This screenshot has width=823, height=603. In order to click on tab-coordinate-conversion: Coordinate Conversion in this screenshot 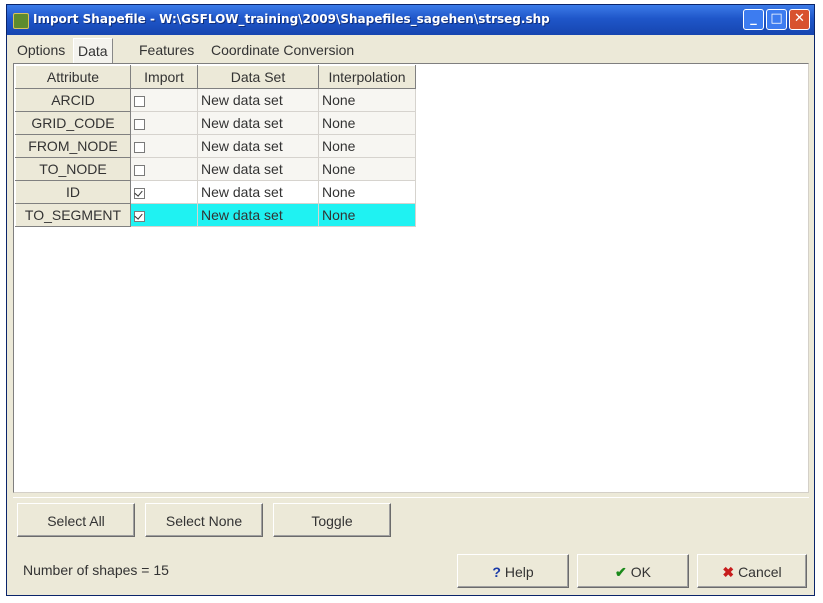, I will do `click(282, 50)`.